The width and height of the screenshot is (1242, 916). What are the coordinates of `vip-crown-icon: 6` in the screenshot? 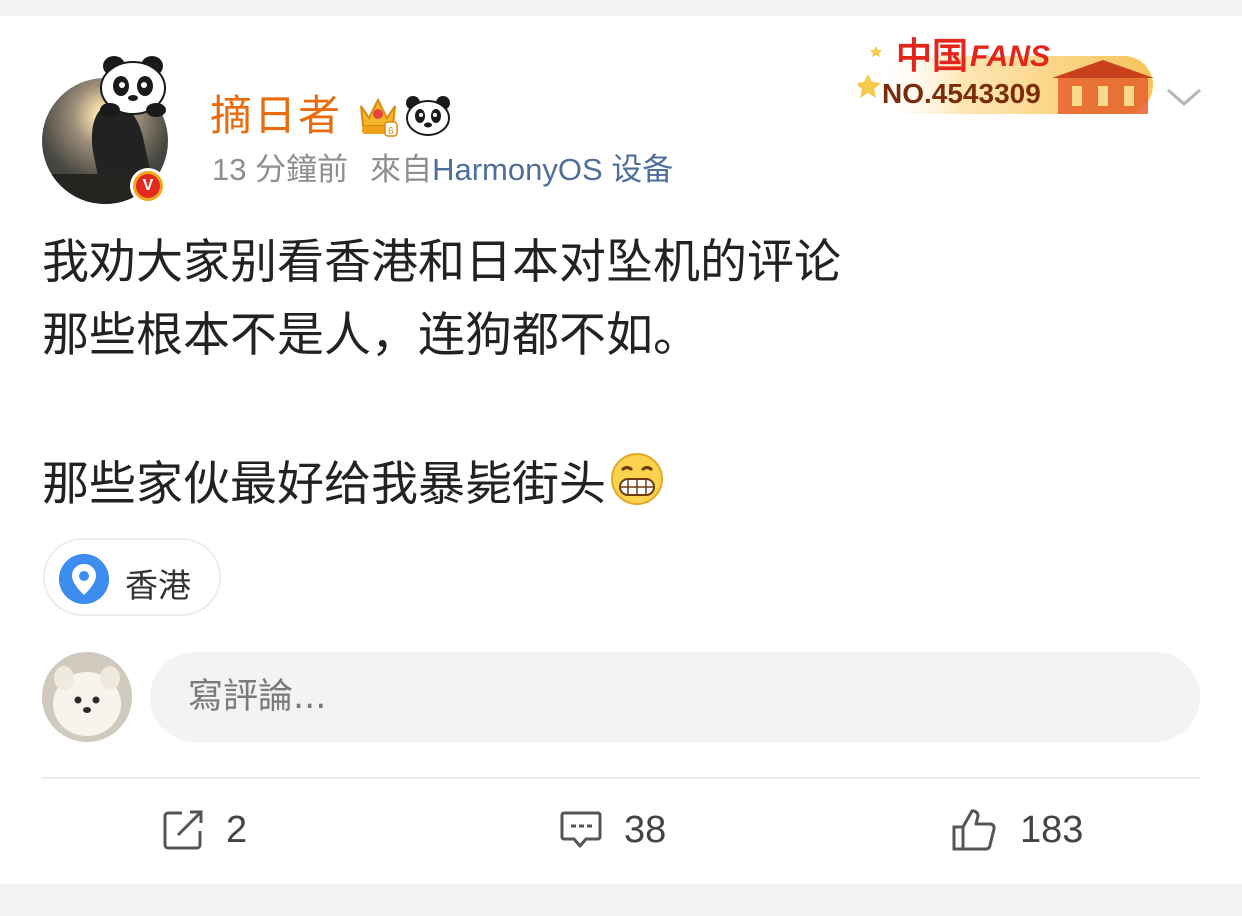 It's located at (379, 117).